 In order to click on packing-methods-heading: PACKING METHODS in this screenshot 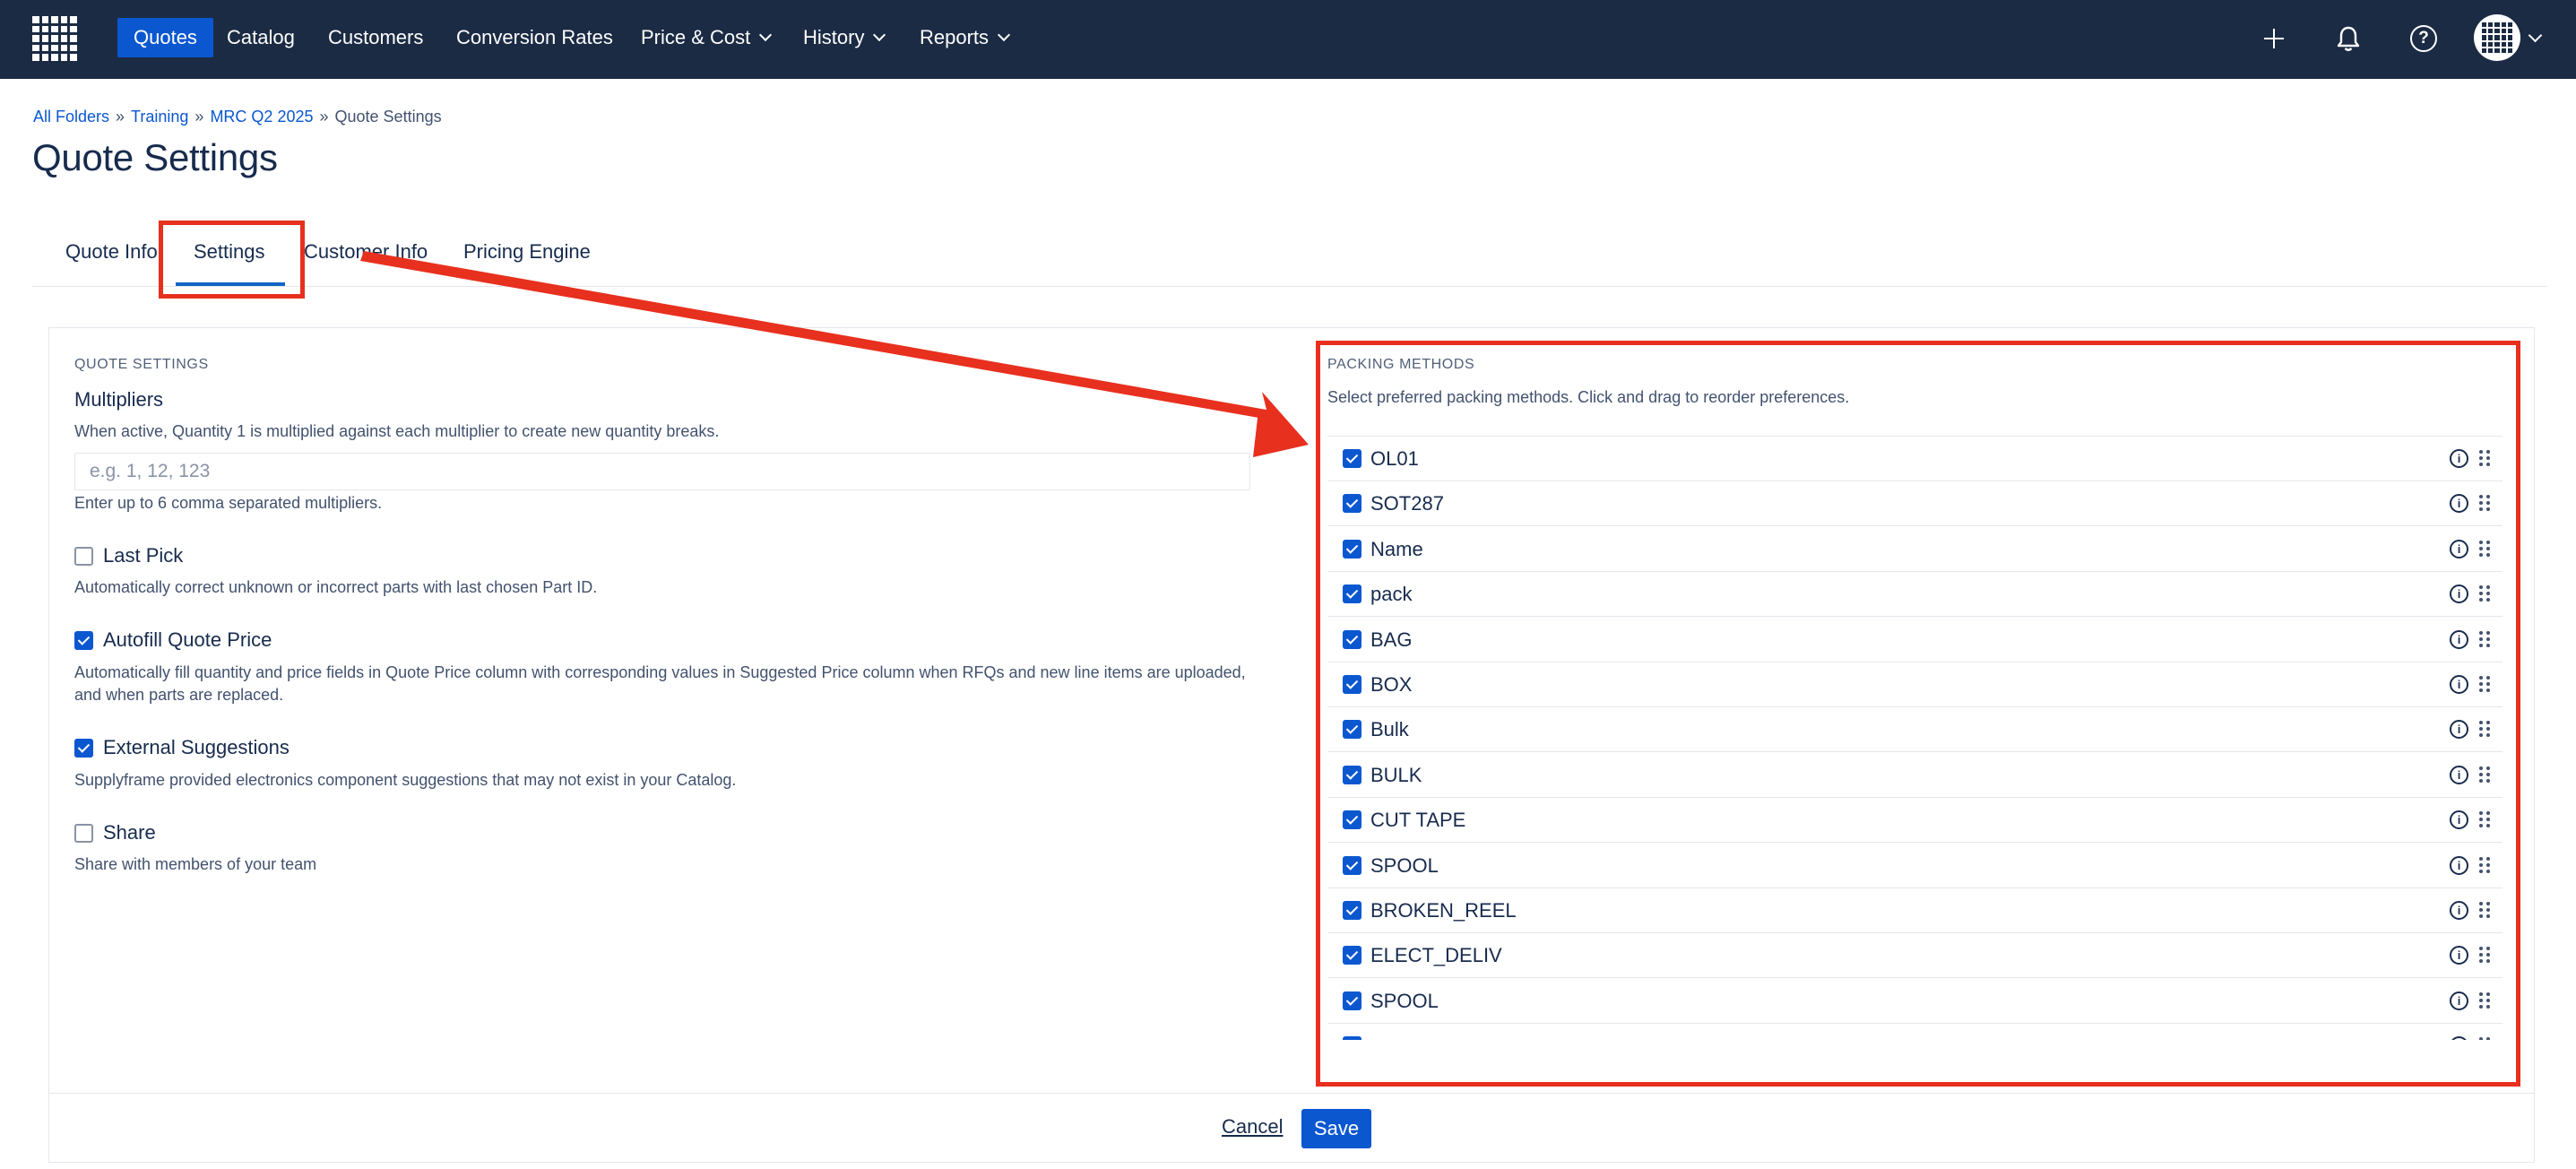, I will do `click(1401, 365)`.